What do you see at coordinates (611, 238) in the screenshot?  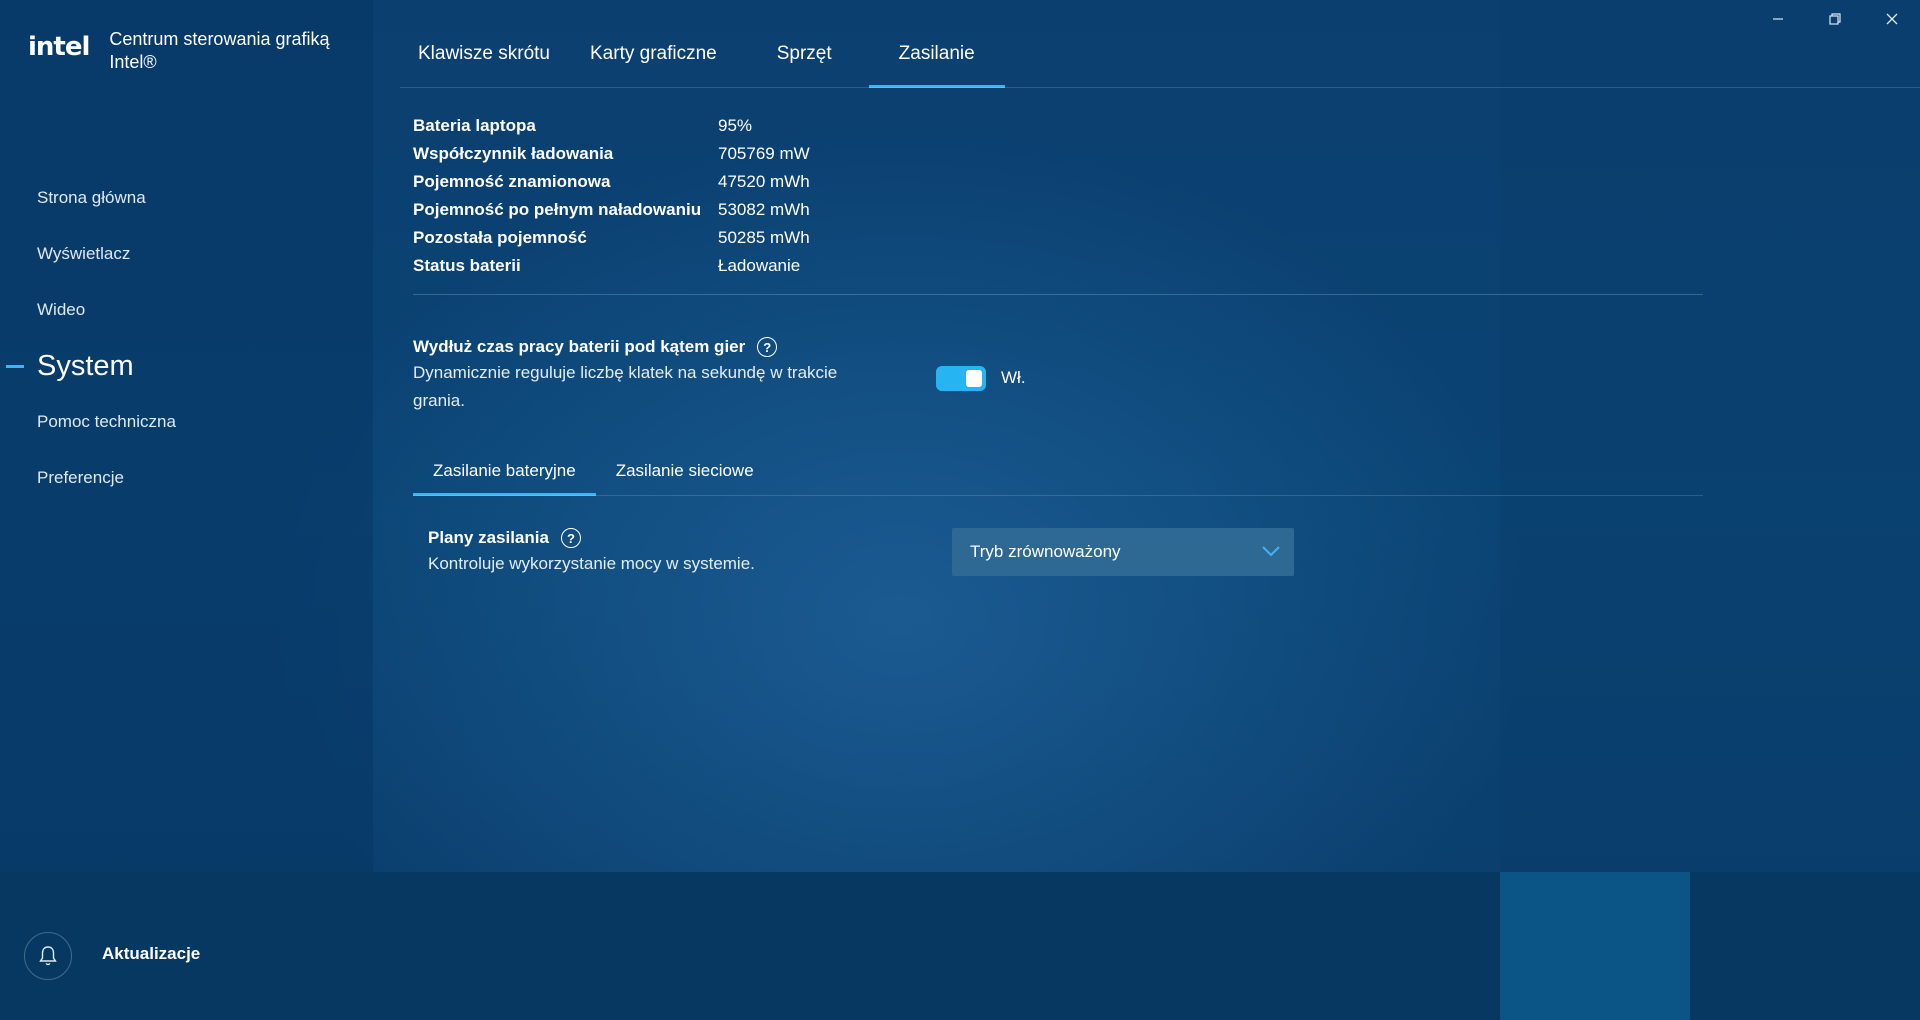 I see `battery-row: Pozostała pojemność 50285 mWh` at bounding box center [611, 238].